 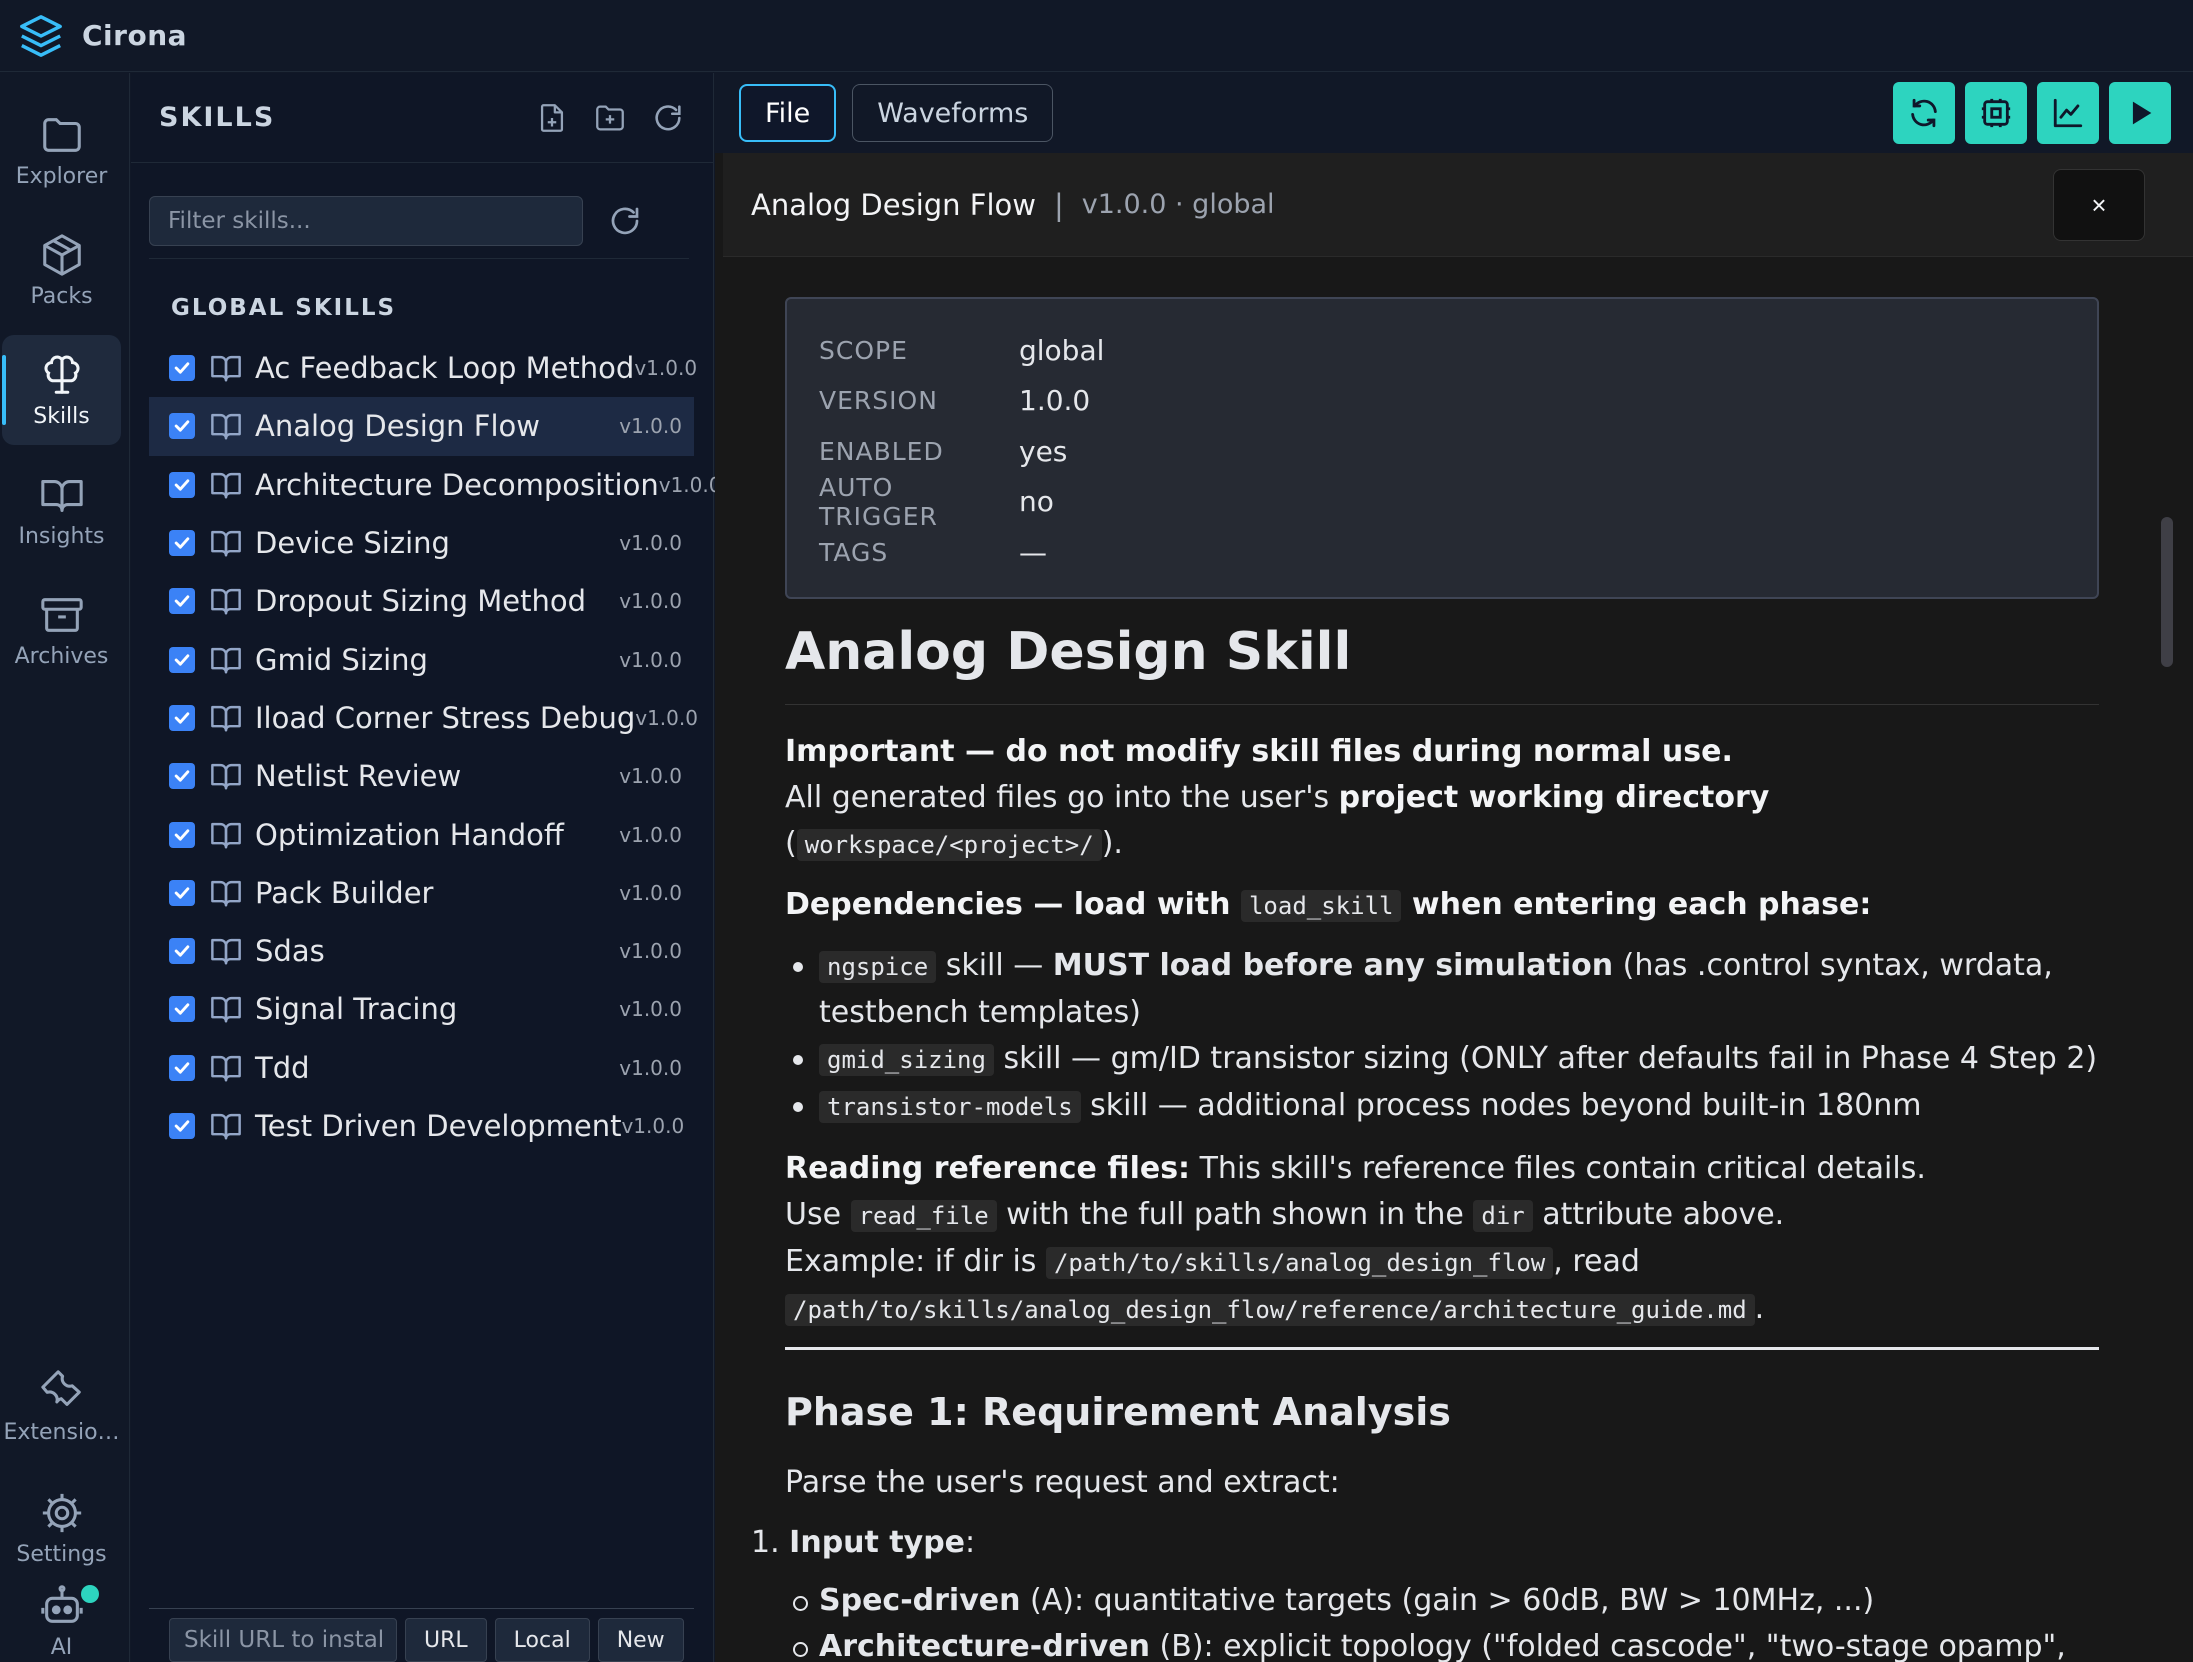 I want to click on meta-row-scope: SCOPE global, so click(x=962, y=350).